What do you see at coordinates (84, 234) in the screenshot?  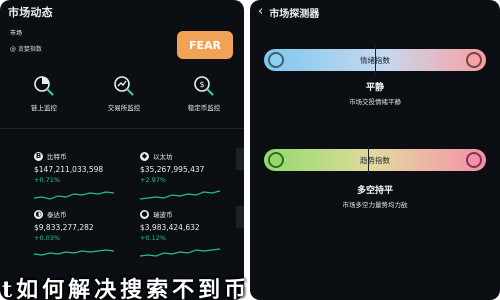 I see `coin-card-usdt: ◐ 泰达币 $9,833,277,282 +0.03%` at bounding box center [84, 234].